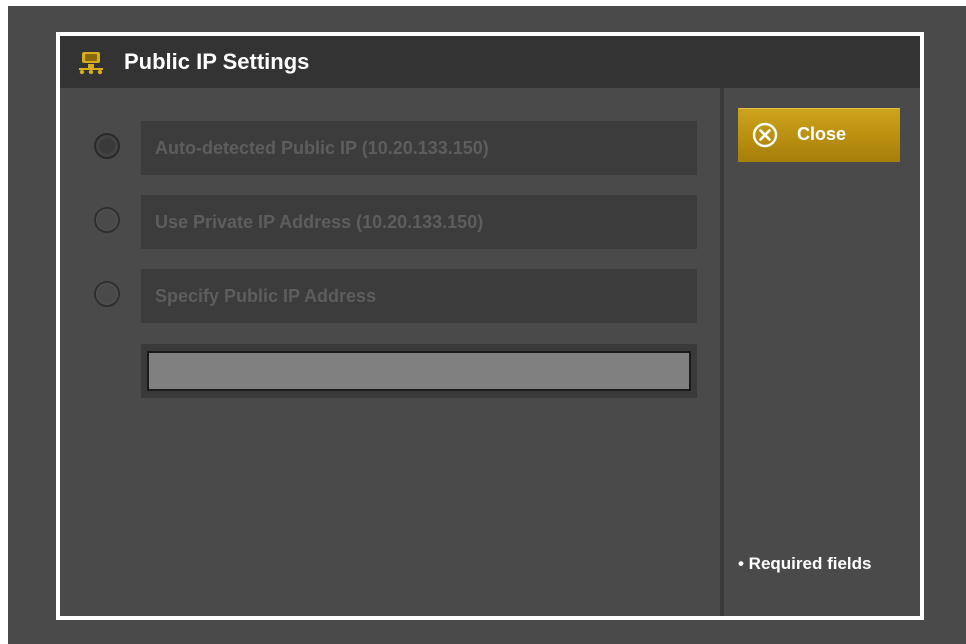 The height and width of the screenshot is (644, 966). I want to click on option-auto-detected-ip: Auto-detected Public IP (10.20.133.150), so click(390, 148).